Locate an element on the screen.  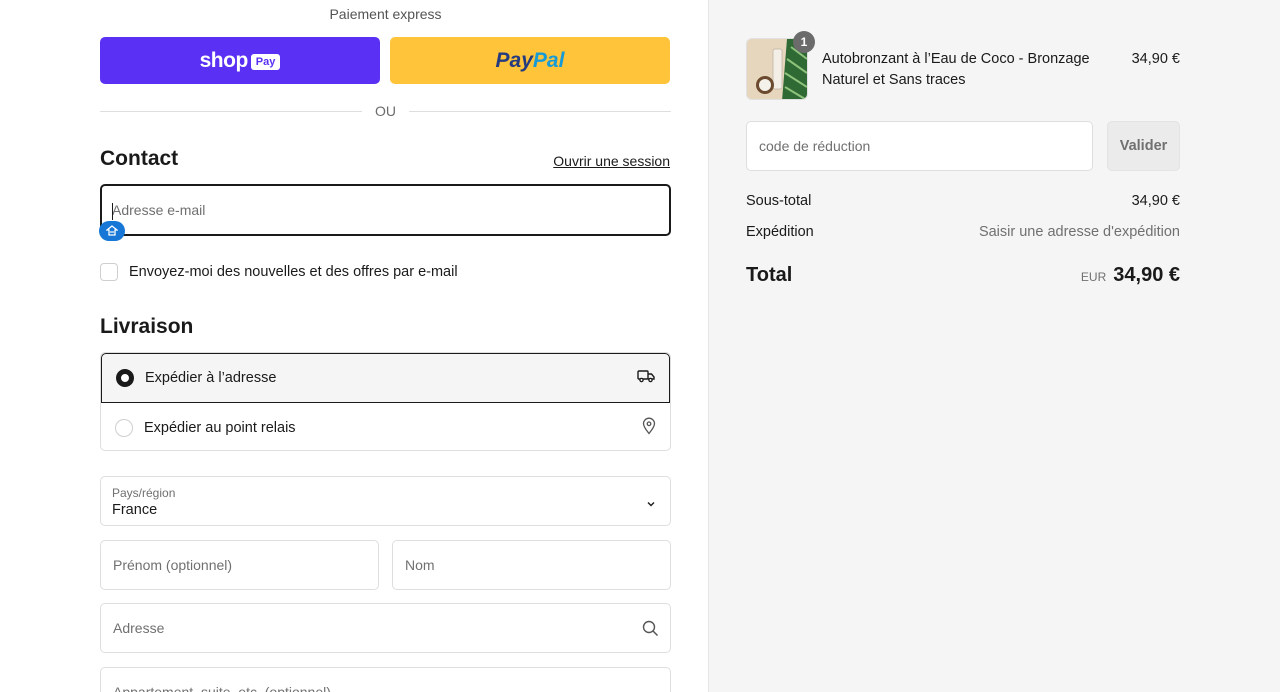
paypal-button: Pay Pal is located at coordinates (530, 60).